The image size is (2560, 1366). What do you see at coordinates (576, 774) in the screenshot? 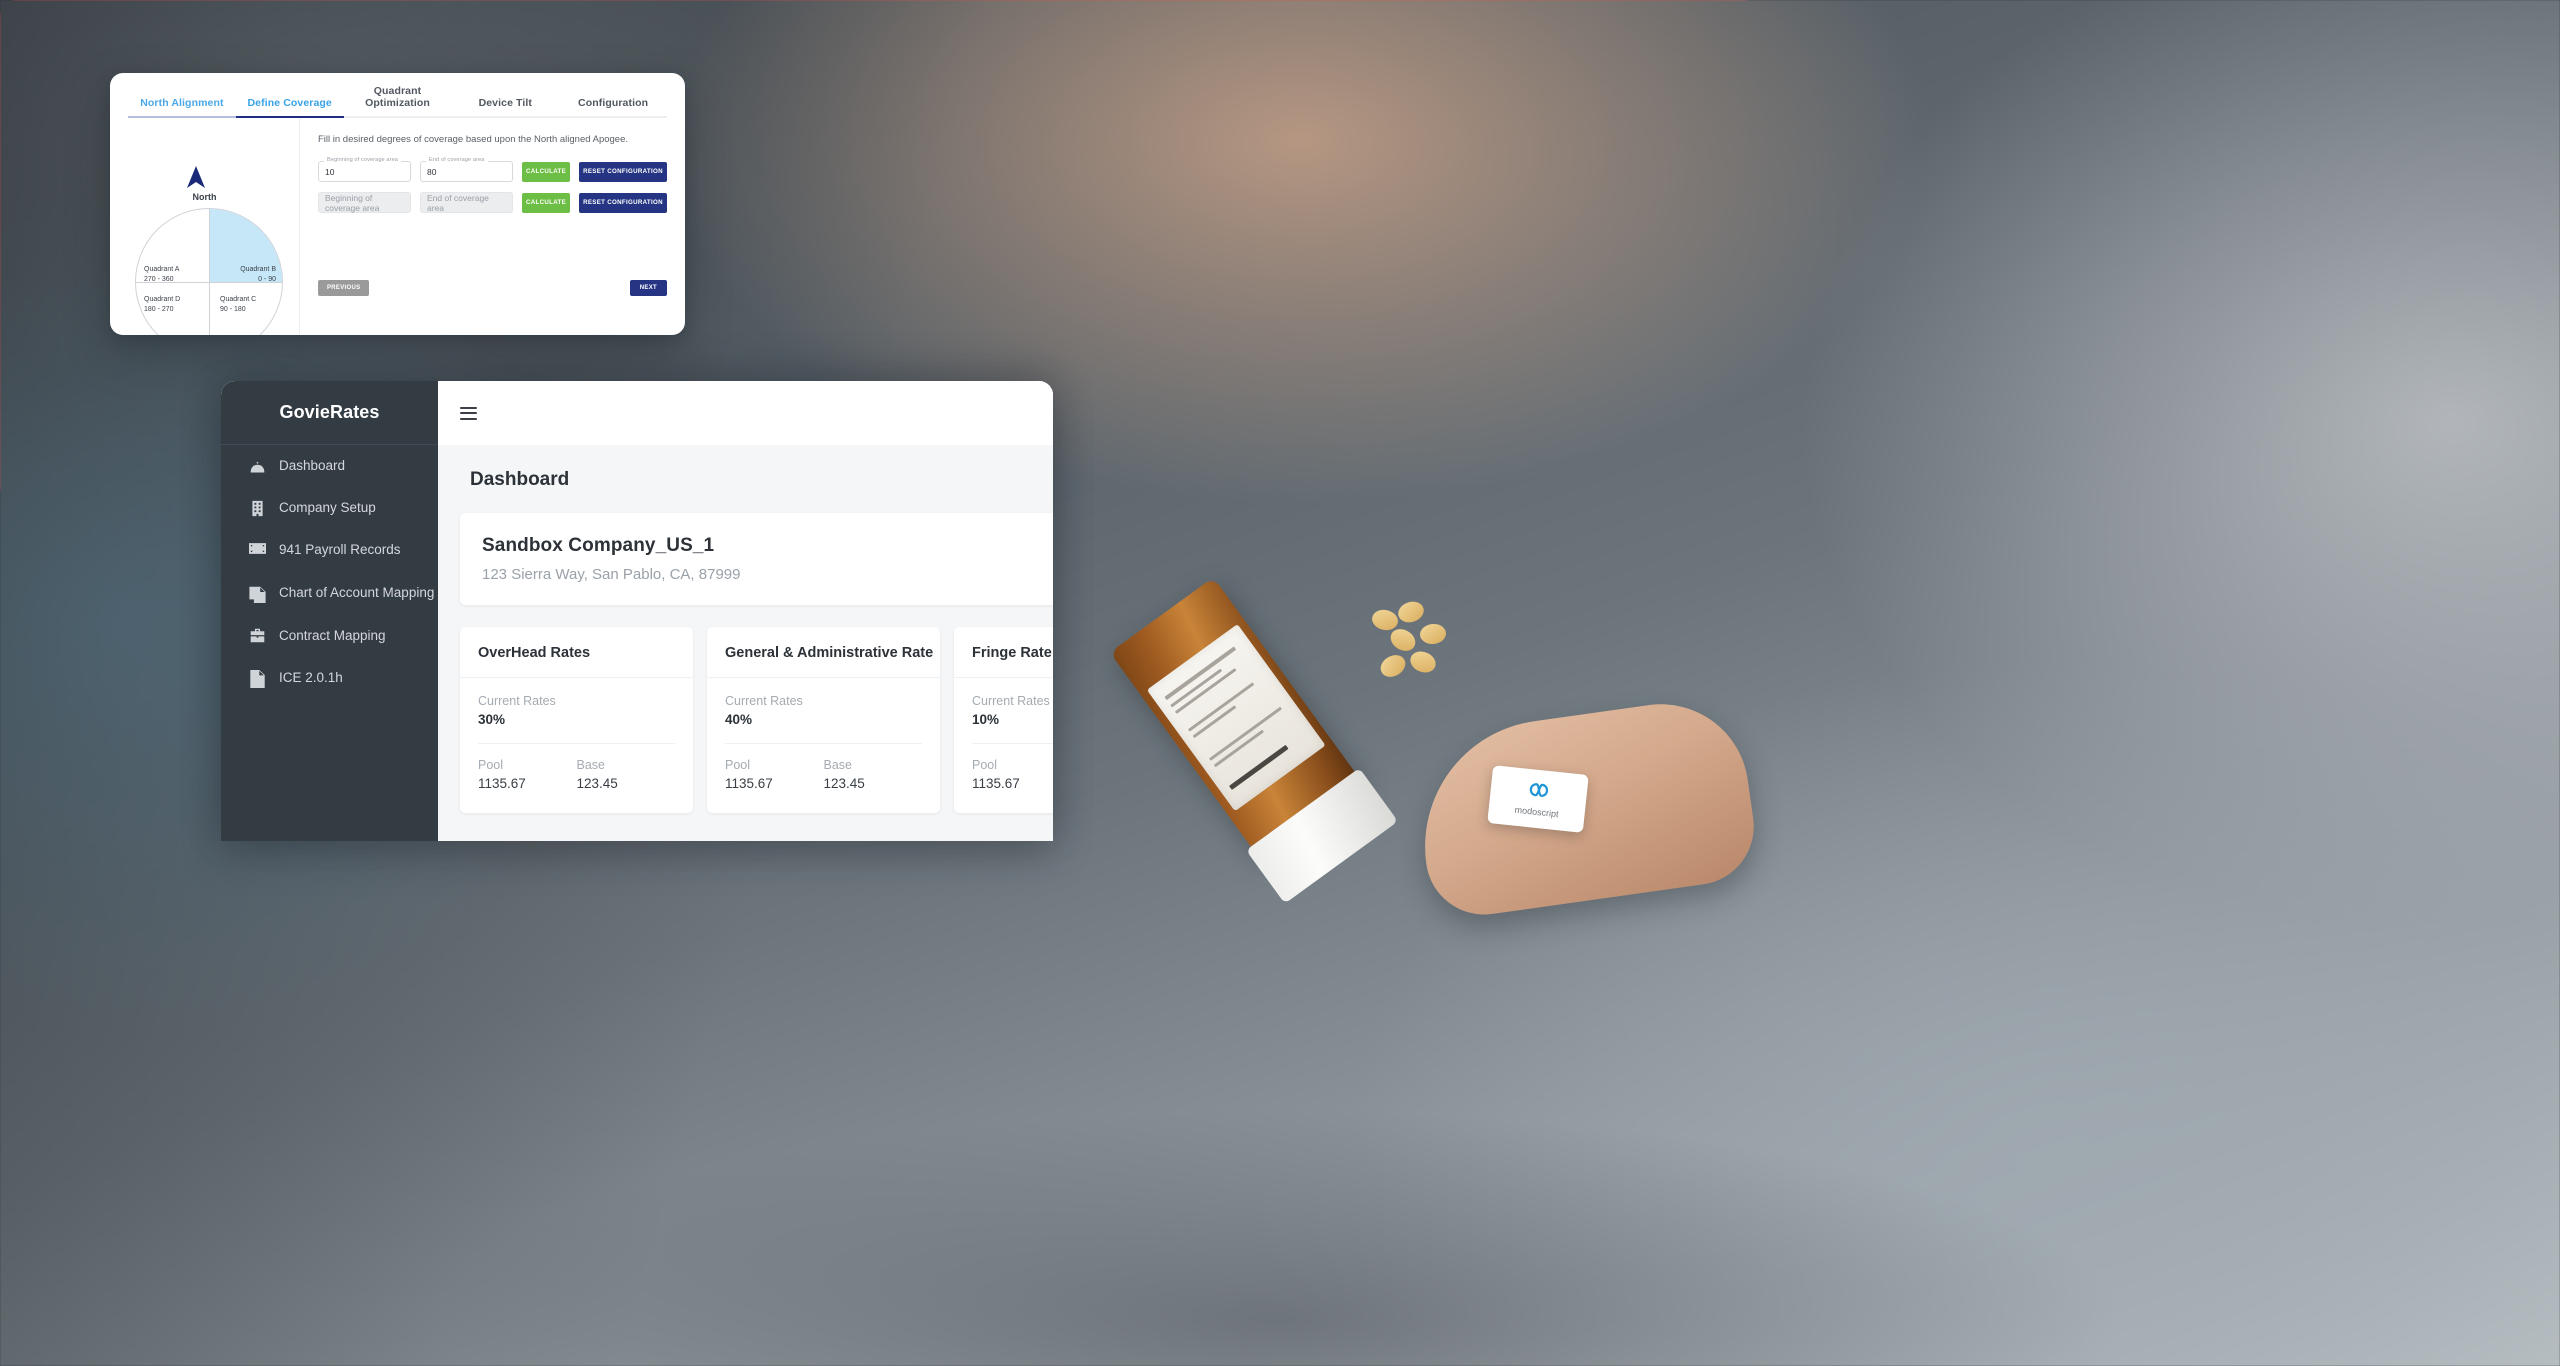
I see `rate-card-overhead-pool-base: Pool 1135.67 Base 123.45` at bounding box center [576, 774].